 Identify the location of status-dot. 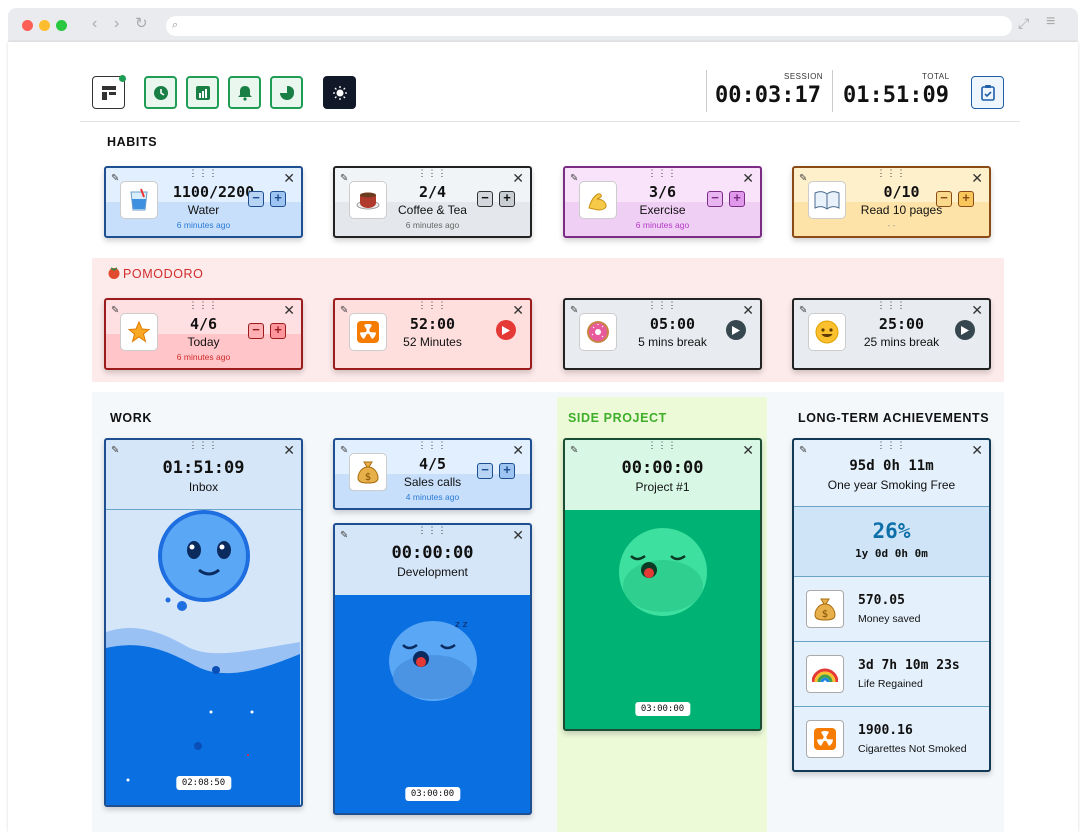
(122, 78).